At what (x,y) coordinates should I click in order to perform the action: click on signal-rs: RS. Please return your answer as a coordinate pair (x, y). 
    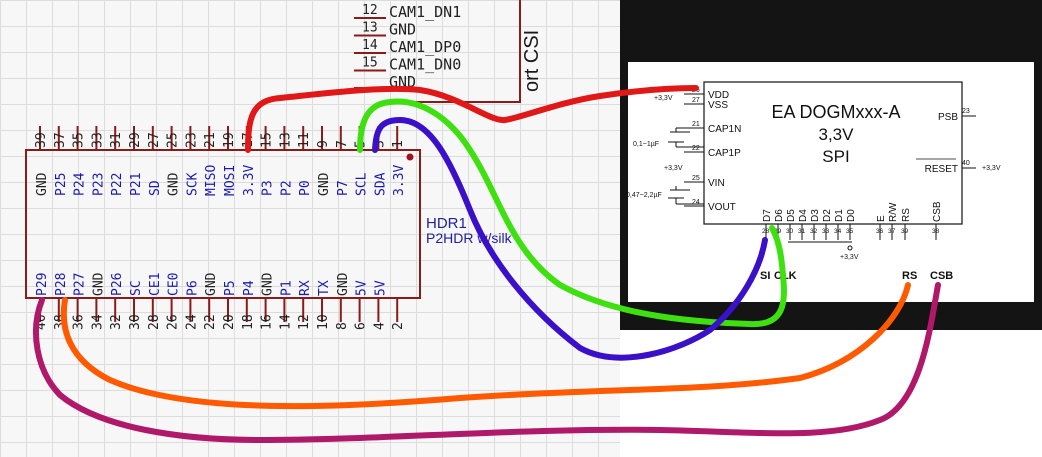
    Looking at the image, I should click on (909, 276).